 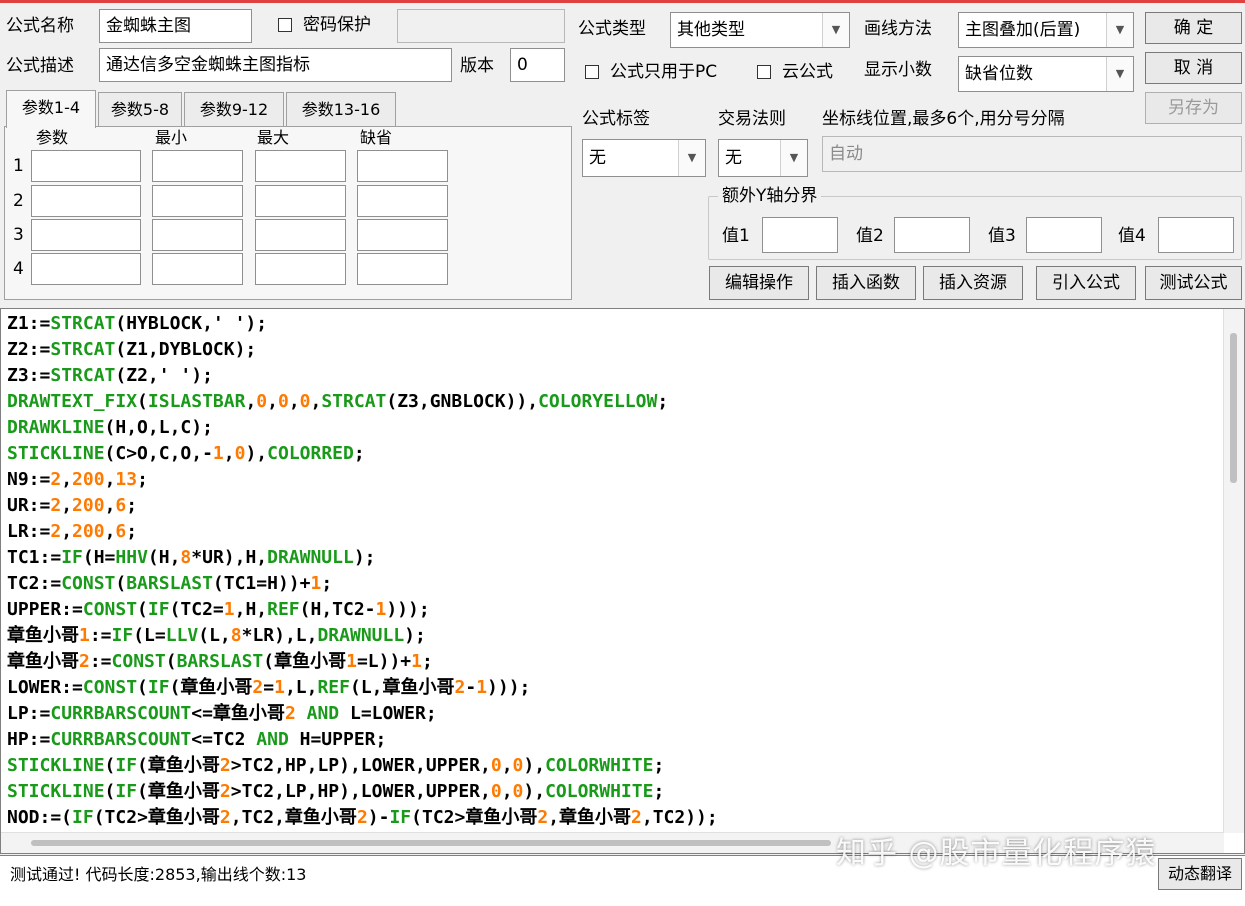 What do you see at coordinates (51, 109) in the screenshot?
I see `tab-params-1-4: 参数1-4` at bounding box center [51, 109].